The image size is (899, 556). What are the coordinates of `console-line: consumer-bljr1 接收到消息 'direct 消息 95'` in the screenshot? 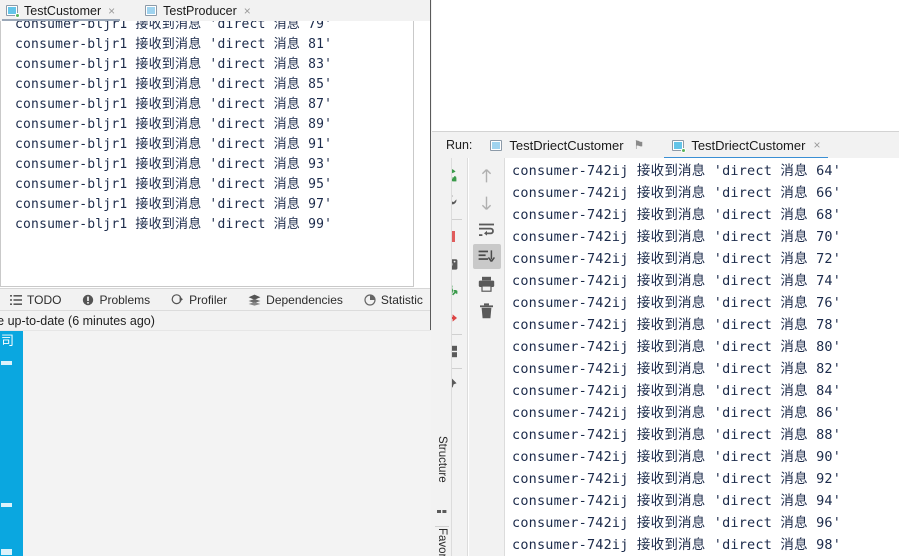 It's located at (174, 184).